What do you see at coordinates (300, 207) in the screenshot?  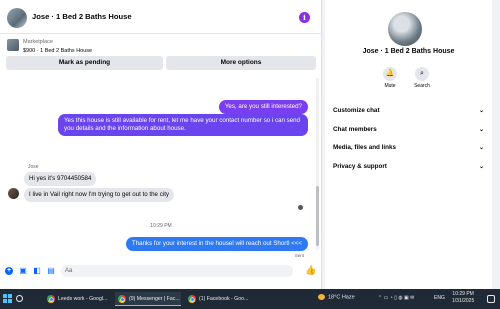 I see `seen-avatar` at bounding box center [300, 207].